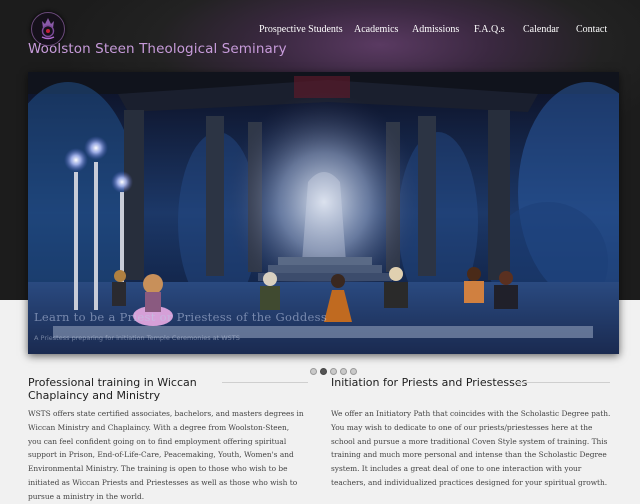 This screenshot has height=504, width=640. What do you see at coordinates (435, 29) in the screenshot?
I see `nav-admissions: Admissions` at bounding box center [435, 29].